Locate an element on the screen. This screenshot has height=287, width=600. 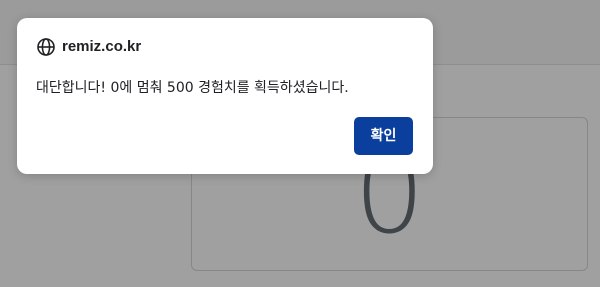
dialog-message: 대단합니다! 0에 멈춰 500 경험치를 획득하셨습니다. is located at coordinates (192, 88).